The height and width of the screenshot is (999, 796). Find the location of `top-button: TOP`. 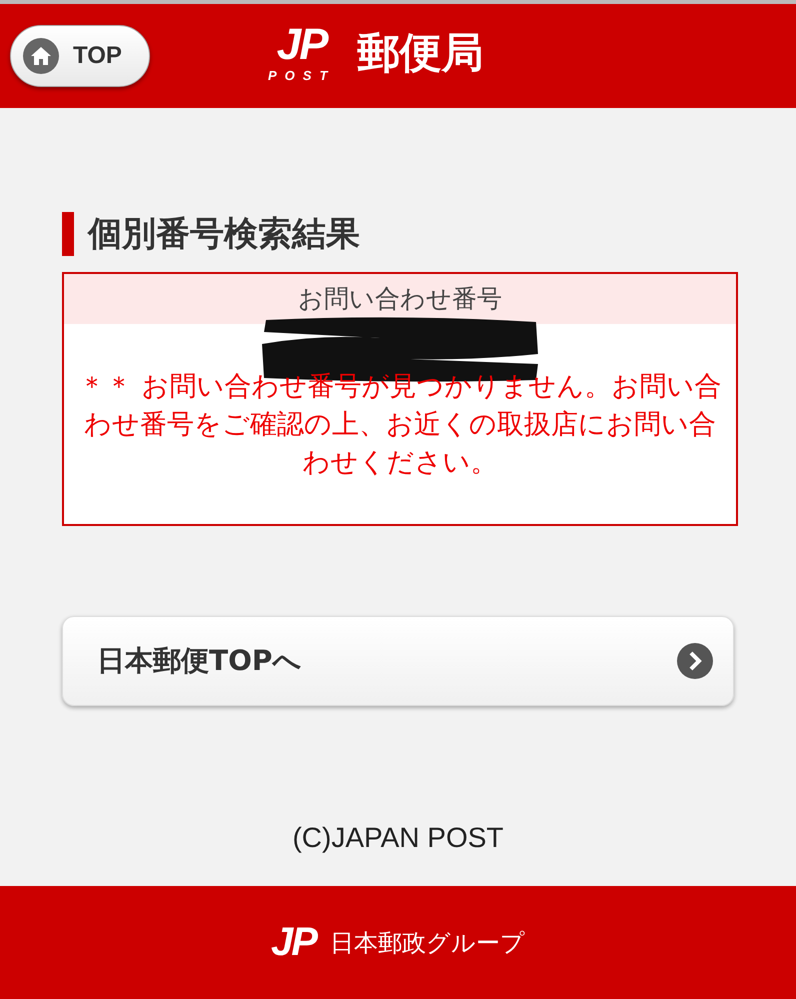

top-button: TOP is located at coordinates (80, 56).